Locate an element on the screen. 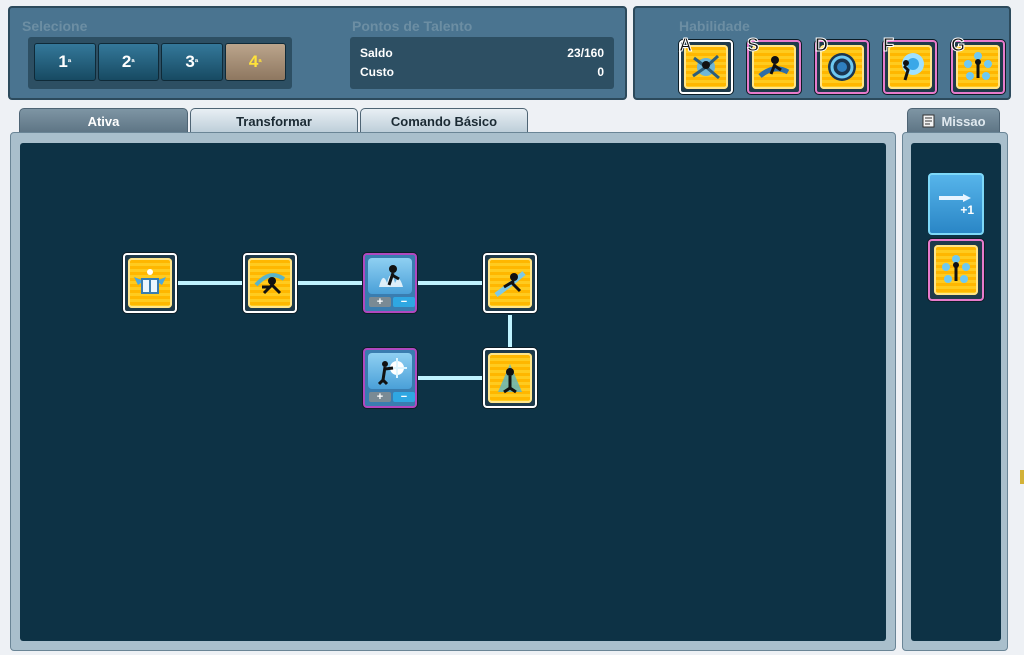 Image resolution: width=1024 pixels, height=655 pixels. hotkey-label: A is located at coordinates (686, 45).